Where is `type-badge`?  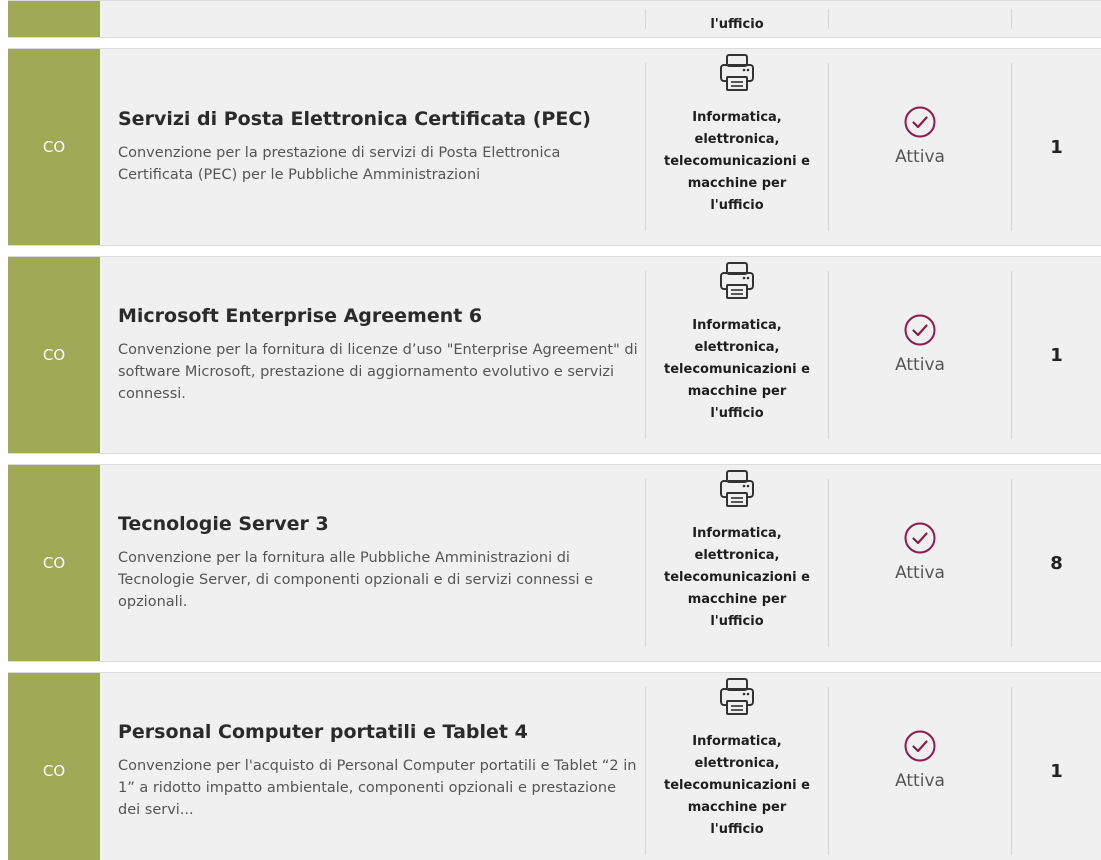
type-badge is located at coordinates (54, 19).